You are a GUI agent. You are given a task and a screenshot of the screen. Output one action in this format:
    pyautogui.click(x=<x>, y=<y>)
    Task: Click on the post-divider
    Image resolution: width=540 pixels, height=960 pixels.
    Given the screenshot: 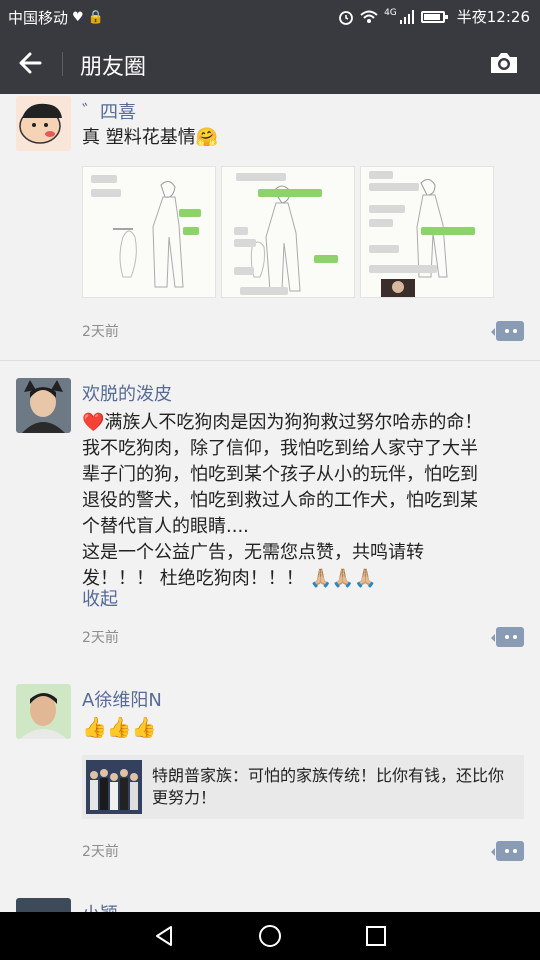 What is the action you would take?
    pyautogui.click(x=270, y=360)
    